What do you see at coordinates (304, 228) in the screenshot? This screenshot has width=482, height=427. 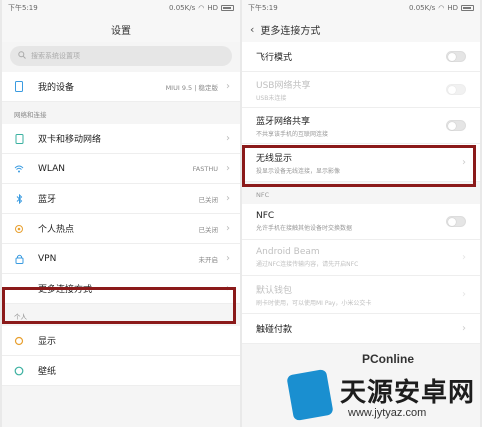 I see `item-subtitle: 允许手机在接触其他设备时交换数据` at bounding box center [304, 228].